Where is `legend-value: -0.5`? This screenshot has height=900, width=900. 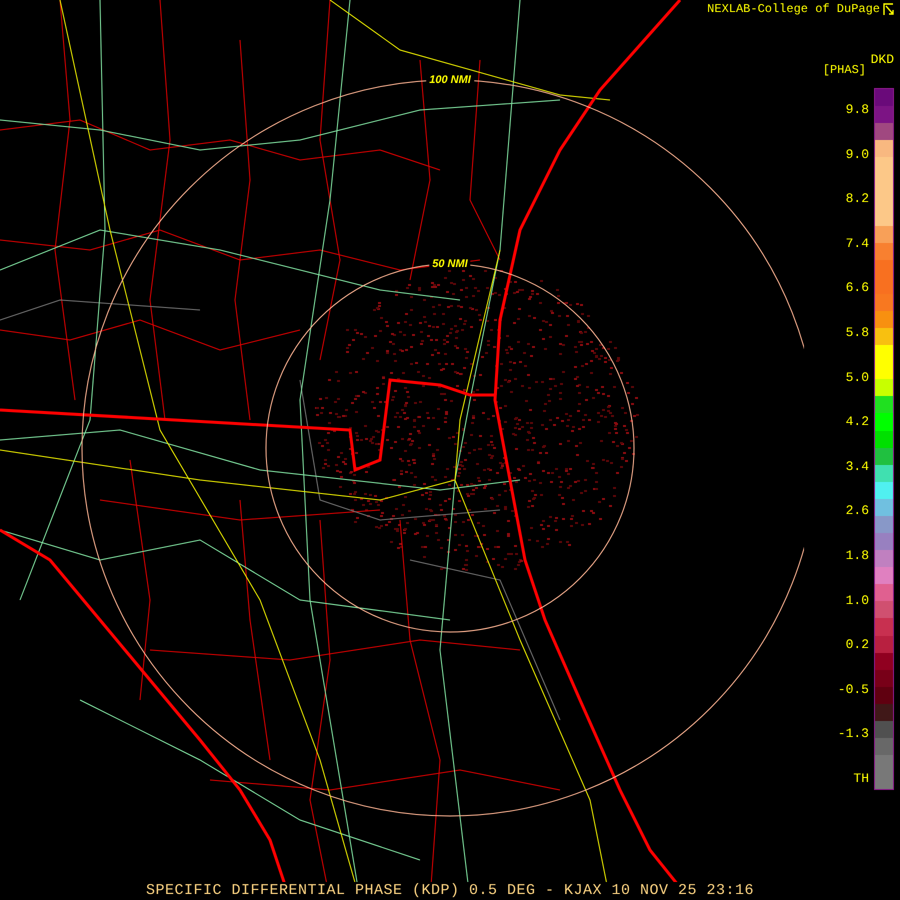
legend-value: -0.5 is located at coordinates (853, 689).